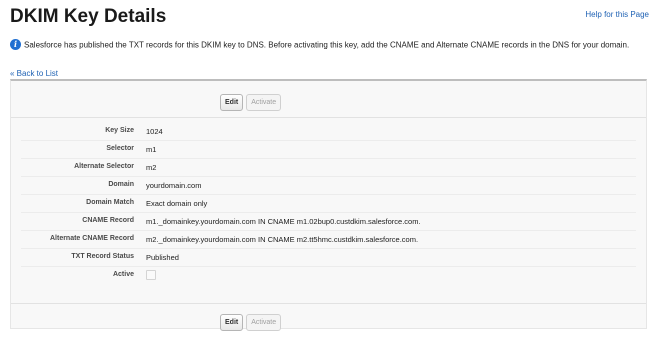 The width and height of the screenshot is (655, 339). Describe the element at coordinates (123, 274) in the screenshot. I see `active-label: Active` at that location.